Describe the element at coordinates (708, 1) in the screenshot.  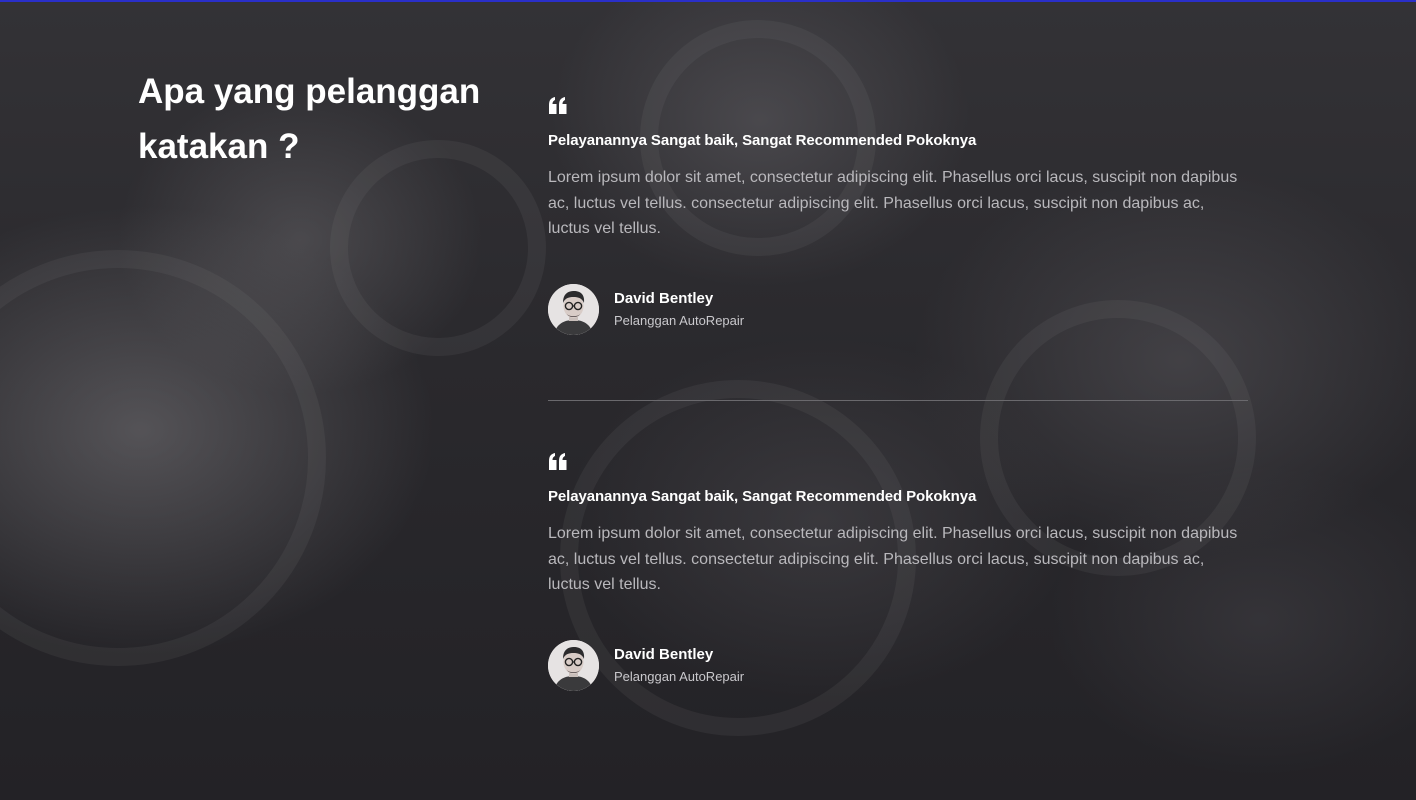
I see `top-accent-bar` at that location.